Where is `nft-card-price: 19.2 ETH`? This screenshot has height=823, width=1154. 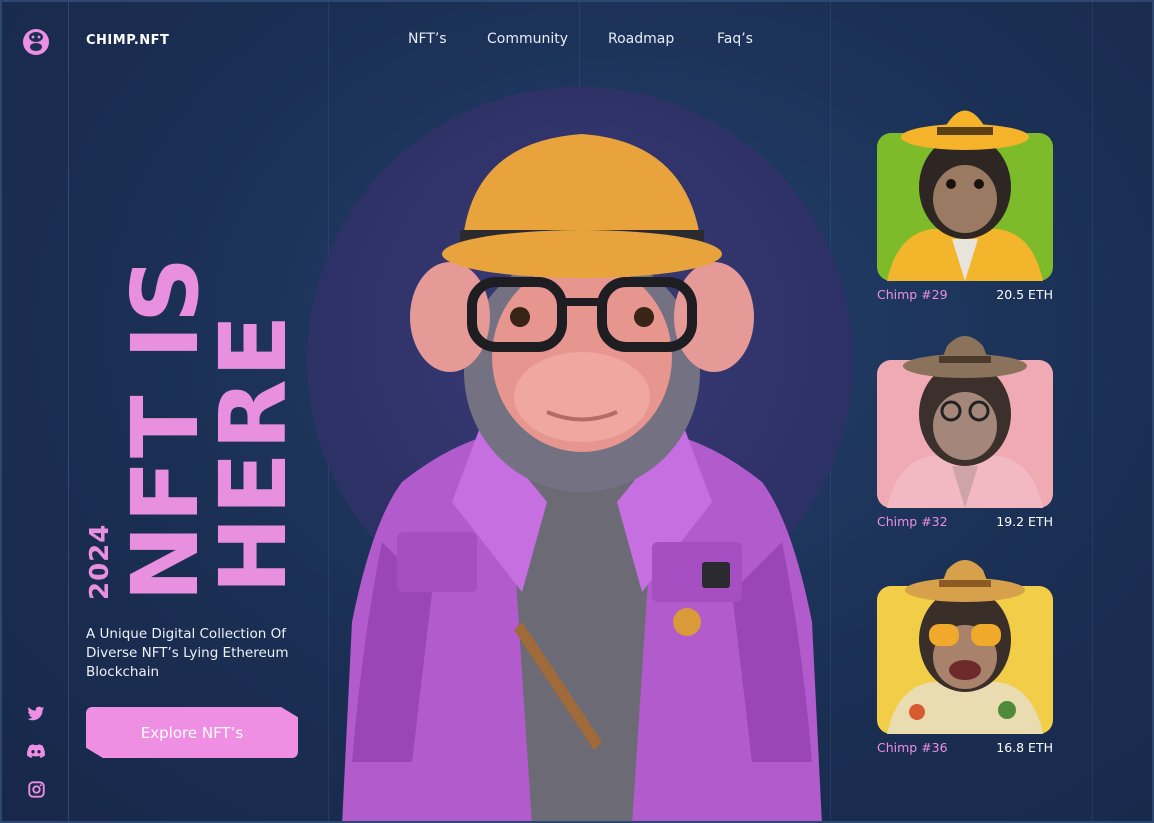
nft-card-price: 19.2 ETH is located at coordinates (1024, 521).